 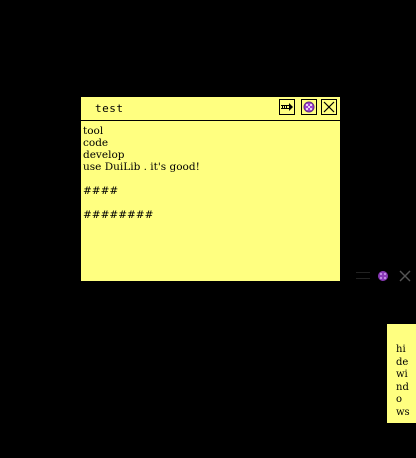 What do you see at coordinates (109, 108) in the screenshot?
I see `note-title: test` at bounding box center [109, 108].